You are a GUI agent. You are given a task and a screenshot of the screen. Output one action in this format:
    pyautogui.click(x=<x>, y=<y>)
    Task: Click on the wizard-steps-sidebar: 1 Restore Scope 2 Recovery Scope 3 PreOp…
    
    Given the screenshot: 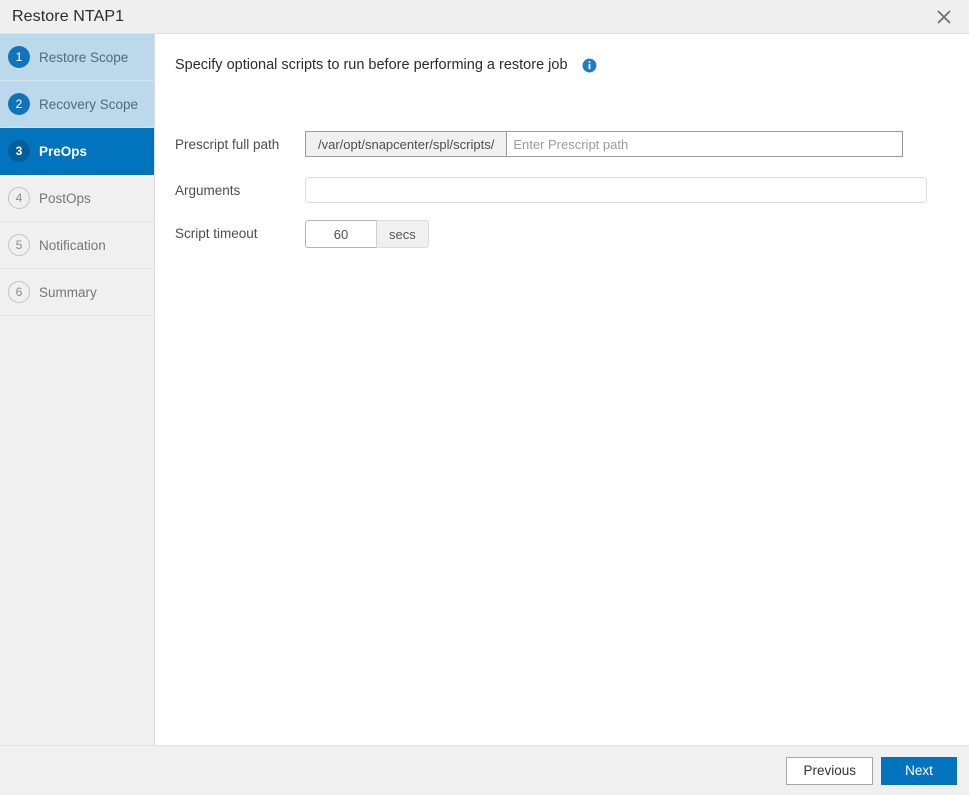 What is the action you would take?
    pyautogui.click(x=77, y=389)
    